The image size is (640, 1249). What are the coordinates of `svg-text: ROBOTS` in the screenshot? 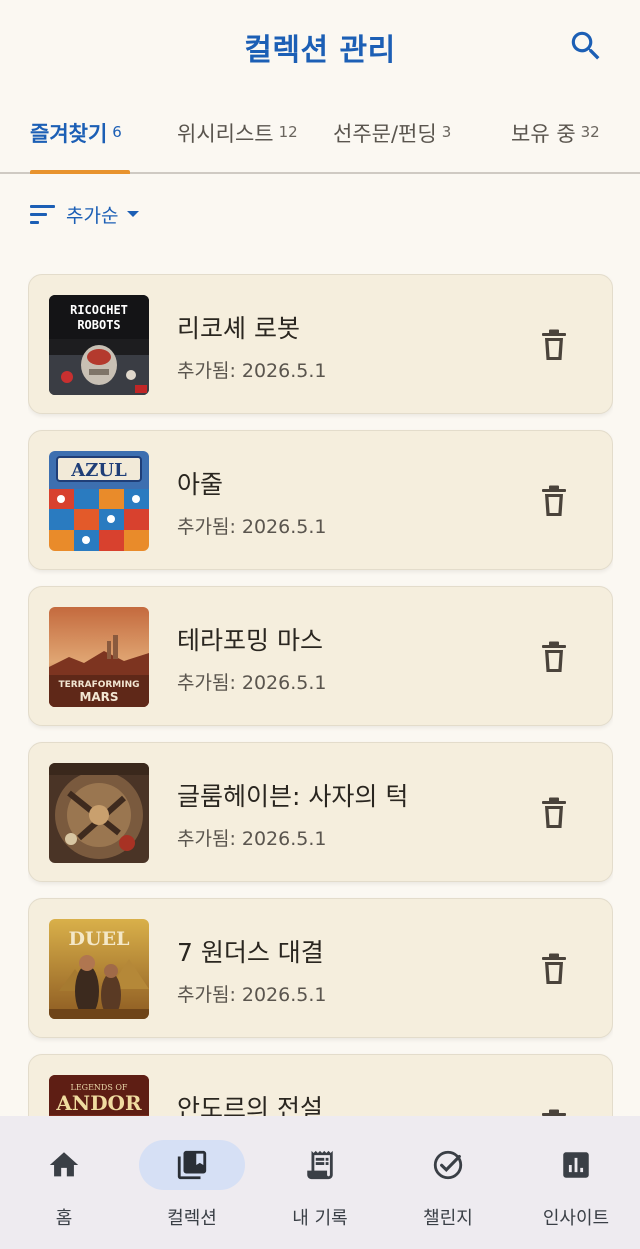 It's located at (98, 325).